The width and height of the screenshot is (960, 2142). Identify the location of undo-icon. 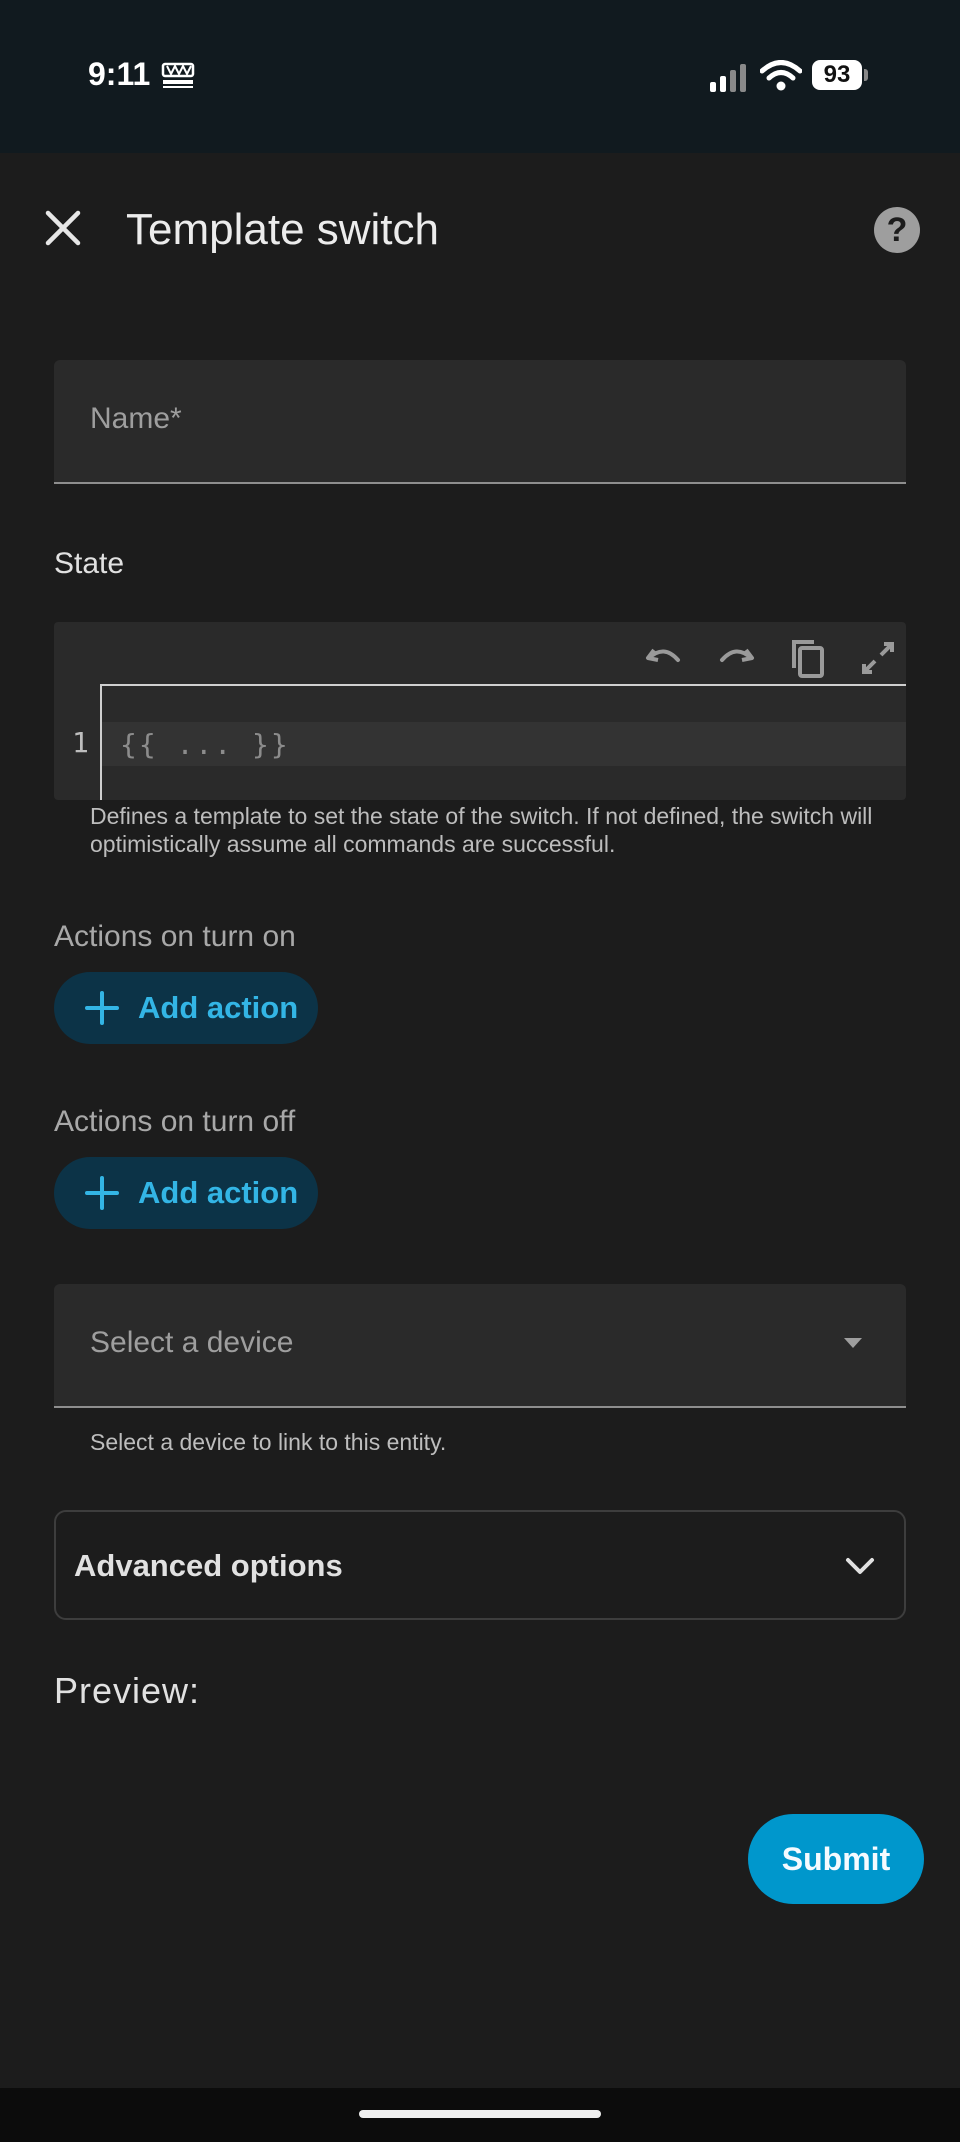
(664, 658).